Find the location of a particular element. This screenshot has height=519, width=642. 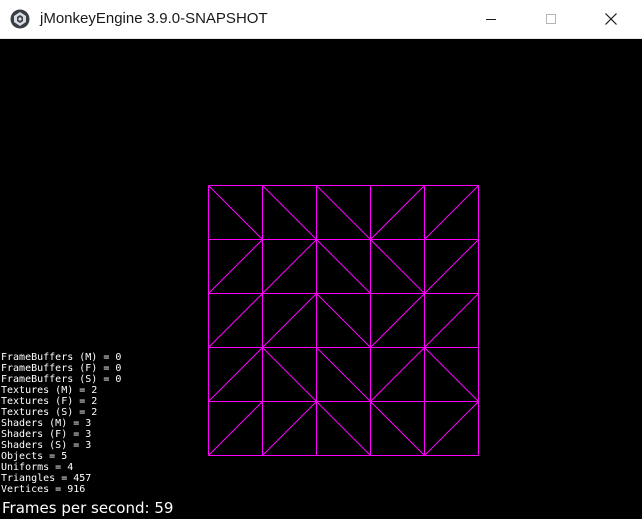

minimize-button is located at coordinates (491, 19).